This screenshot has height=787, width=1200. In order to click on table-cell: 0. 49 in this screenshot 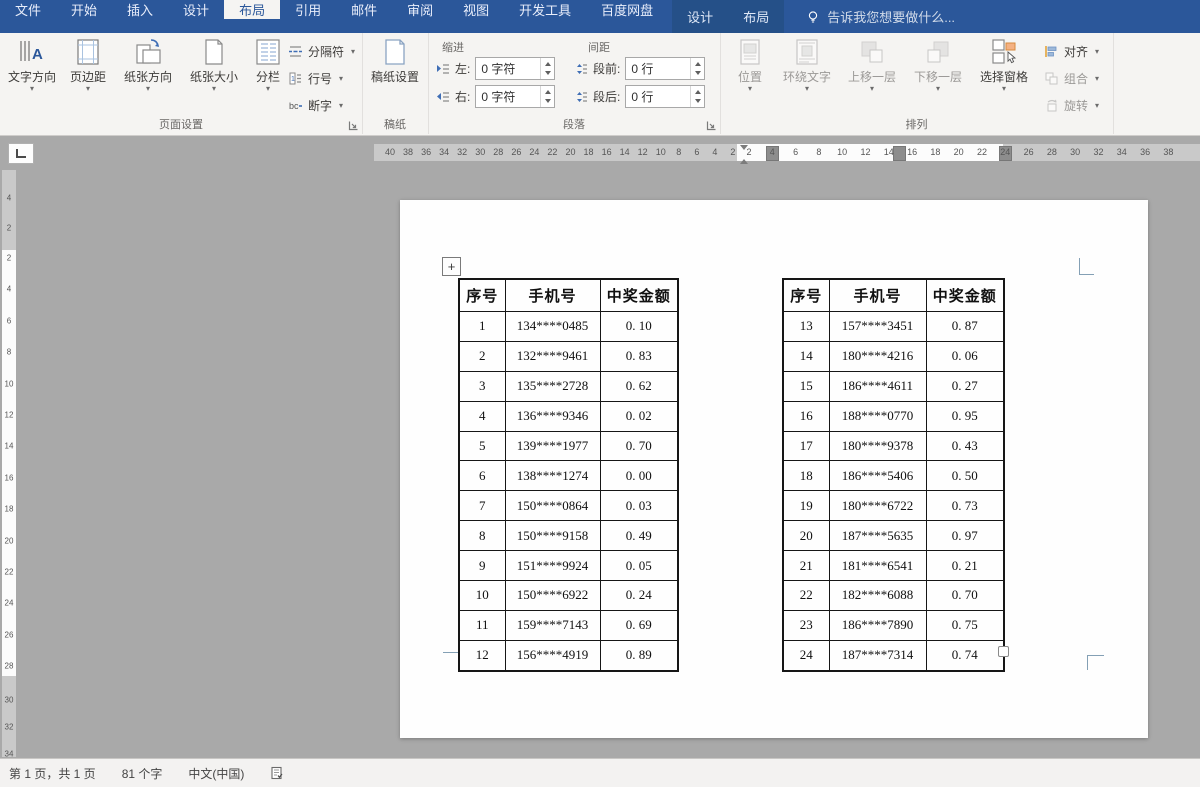, I will do `click(639, 536)`.